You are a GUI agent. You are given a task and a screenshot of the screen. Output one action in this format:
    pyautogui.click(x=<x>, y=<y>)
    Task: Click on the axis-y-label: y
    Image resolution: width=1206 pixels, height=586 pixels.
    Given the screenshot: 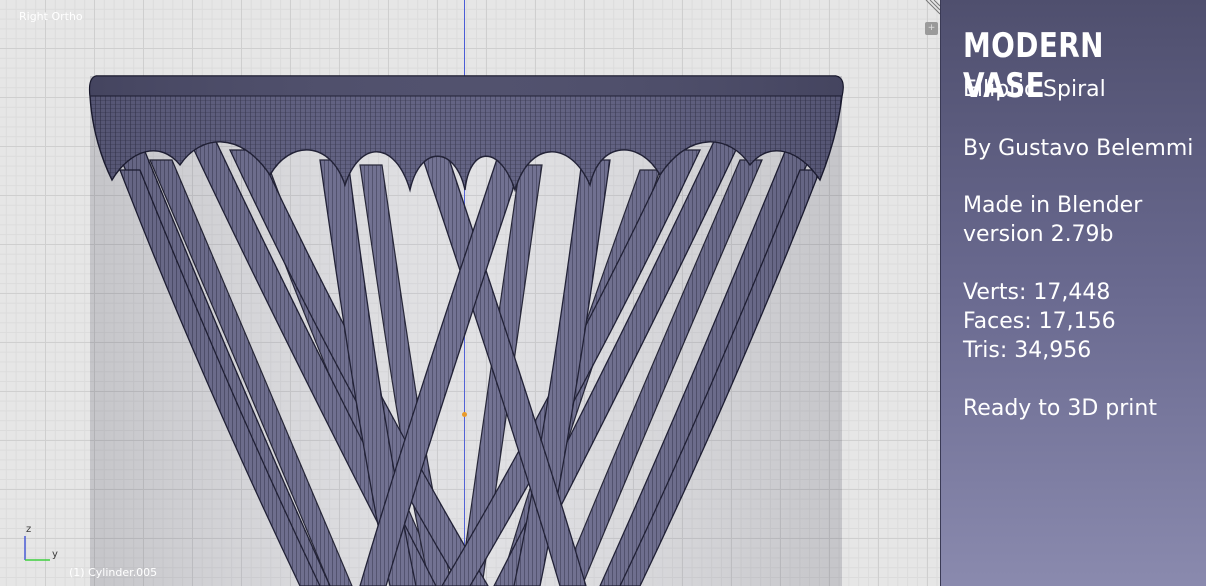 What is the action you would take?
    pyautogui.click(x=55, y=554)
    